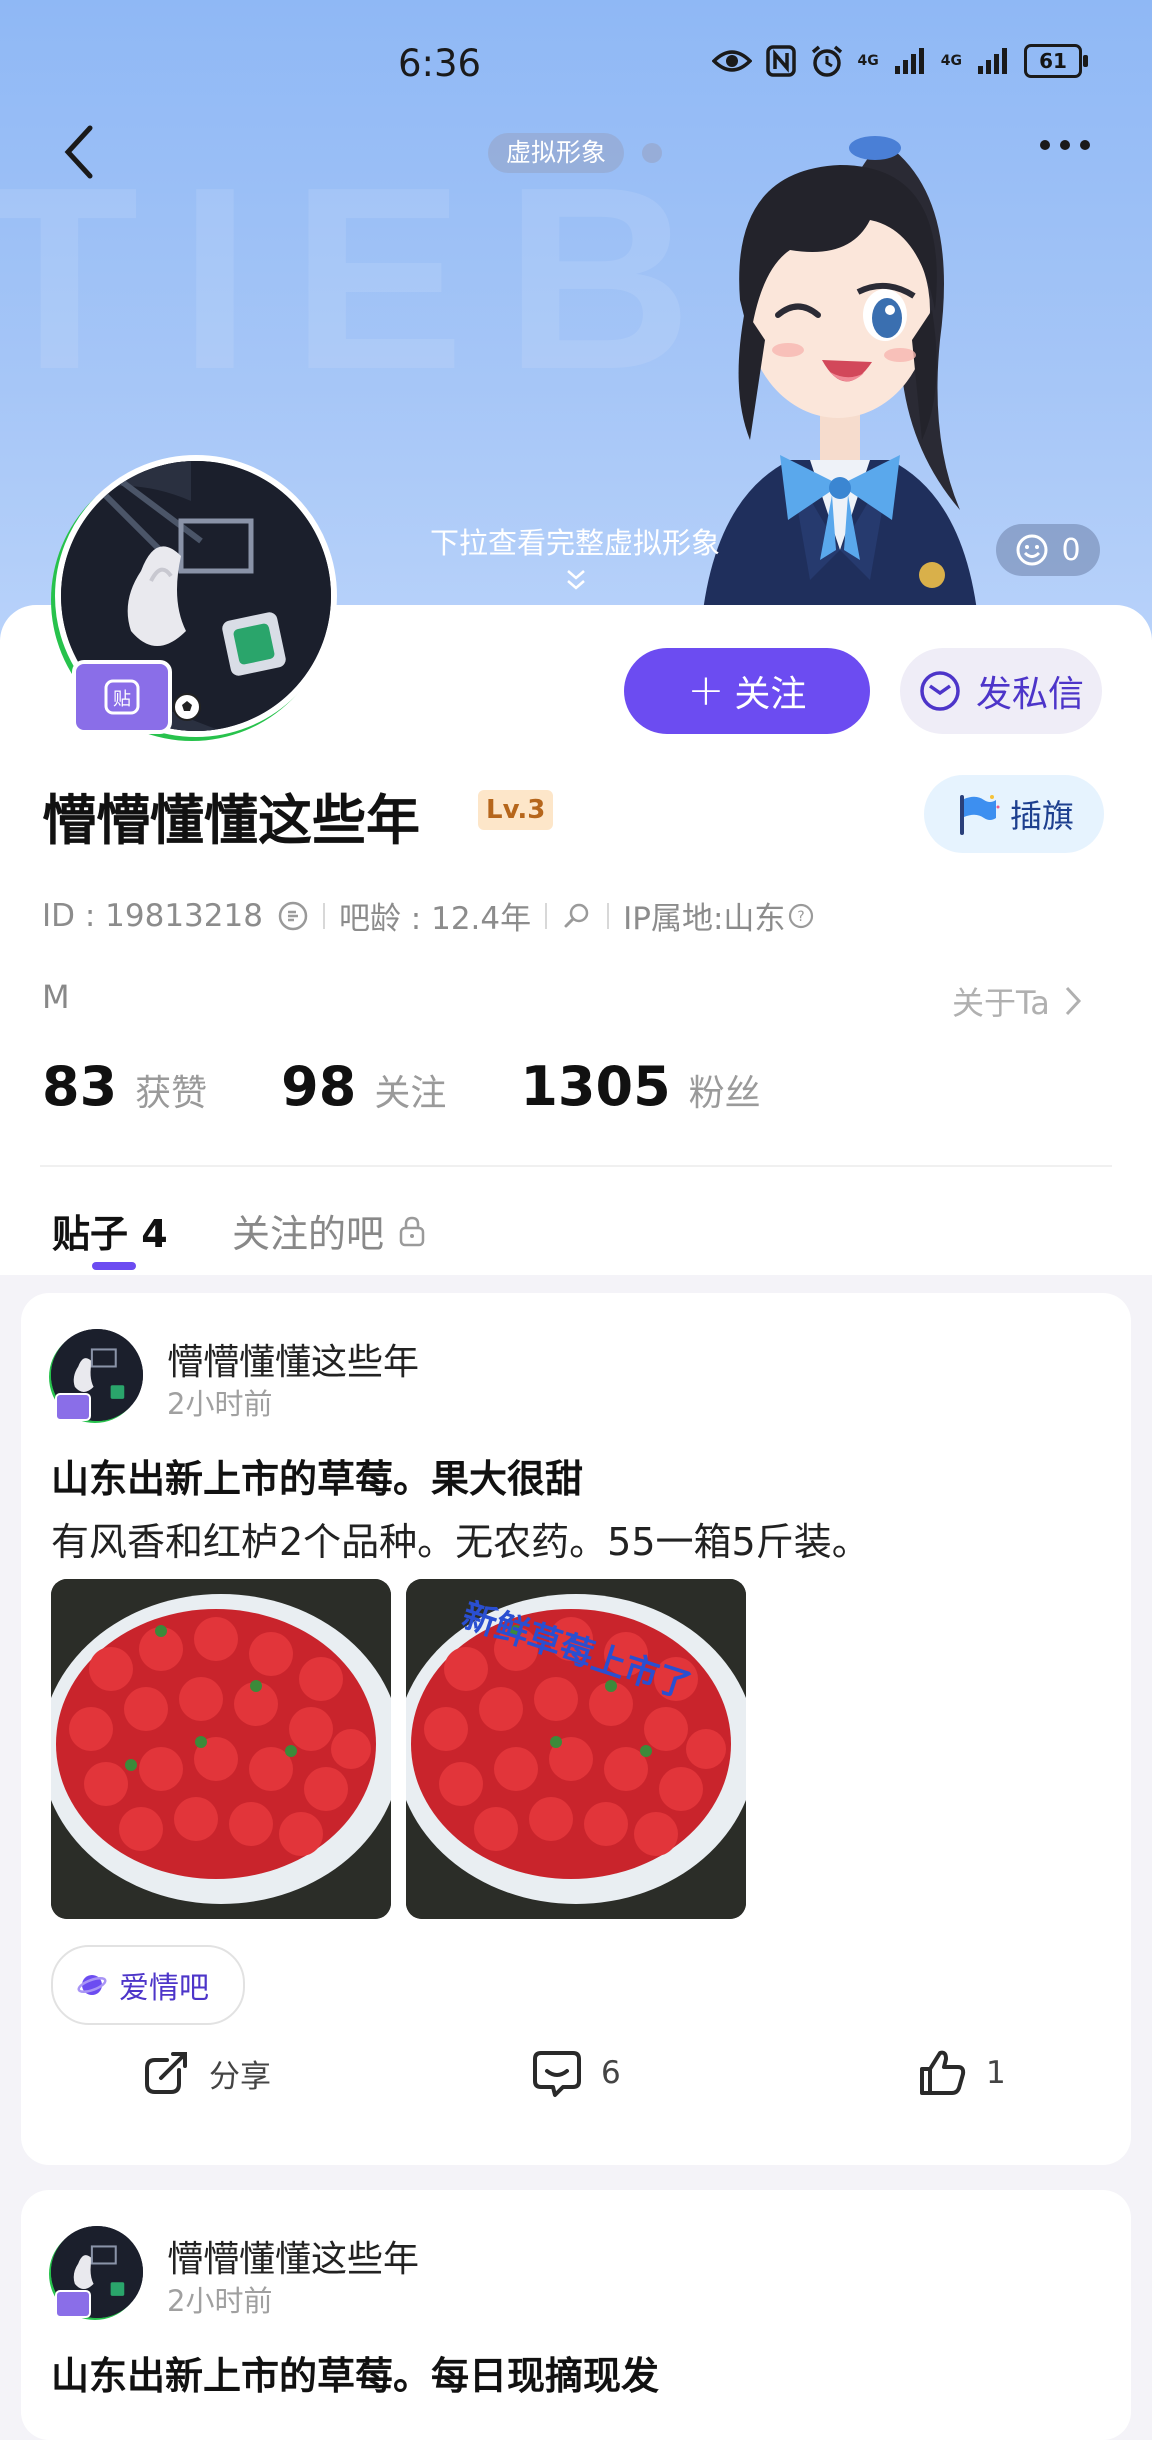 Image resolution: width=1152 pixels, height=2440 pixels. What do you see at coordinates (652, 153) in the screenshot?
I see `tag-dot` at bounding box center [652, 153].